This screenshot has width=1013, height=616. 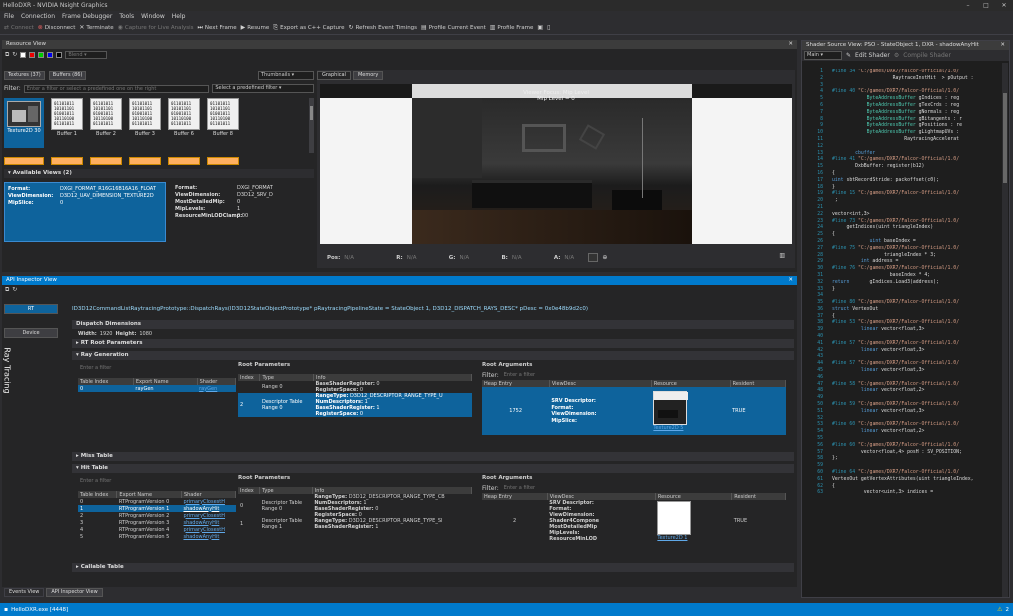 What do you see at coordinates (383, 28) in the screenshot?
I see `refresh-button: ↻ Refresh Event Timings` at bounding box center [383, 28].